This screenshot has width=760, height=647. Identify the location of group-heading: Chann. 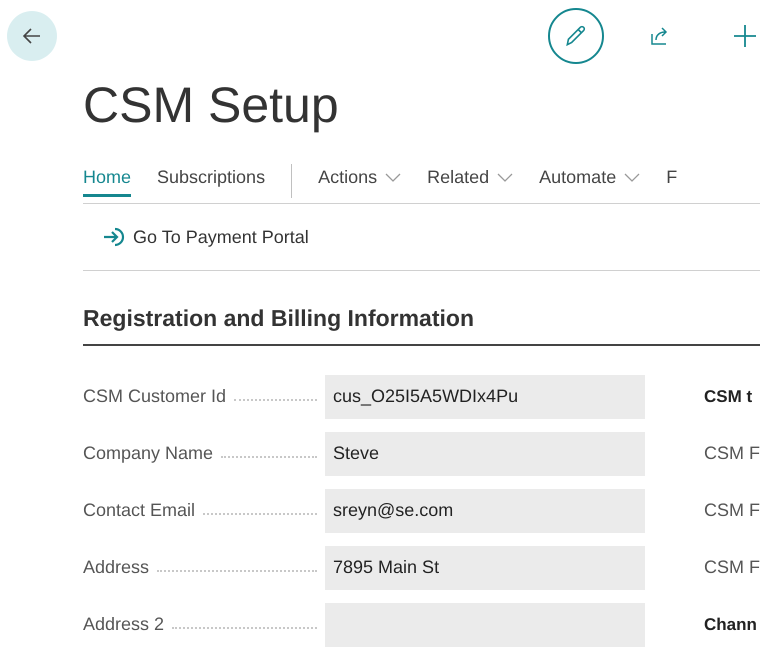
(730, 625).